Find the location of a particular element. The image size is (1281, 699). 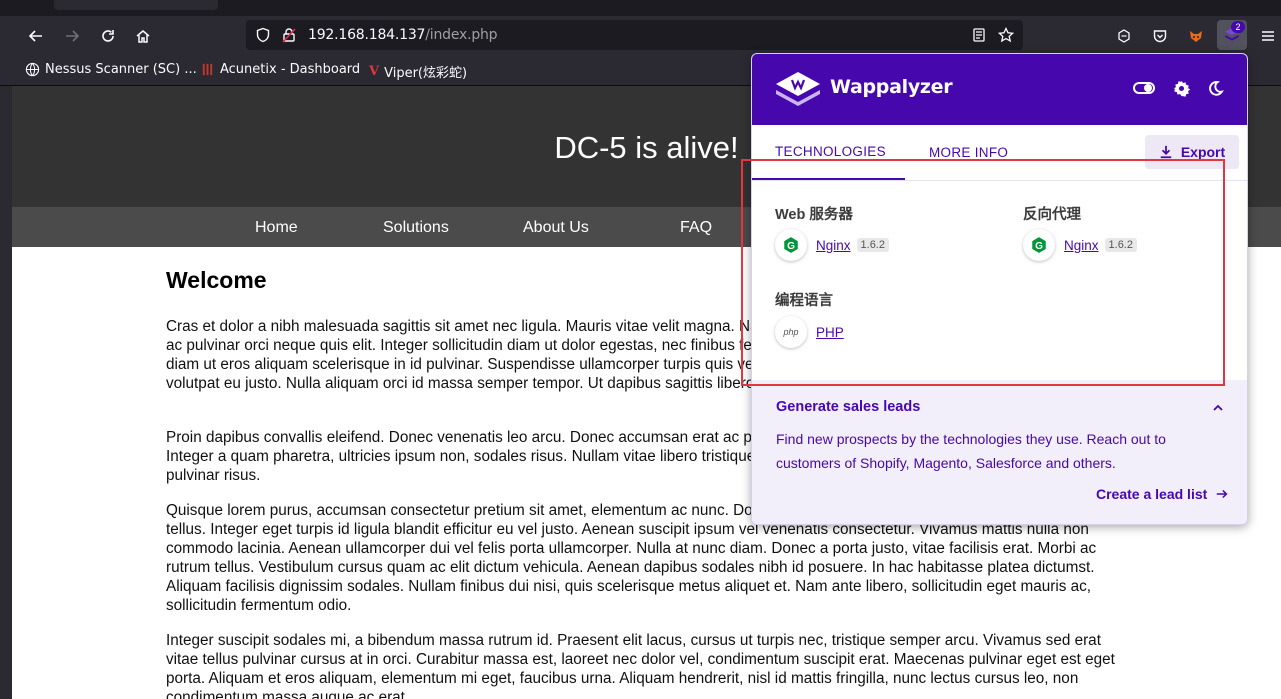

sidebar-strip is located at coordinates (6, 392).